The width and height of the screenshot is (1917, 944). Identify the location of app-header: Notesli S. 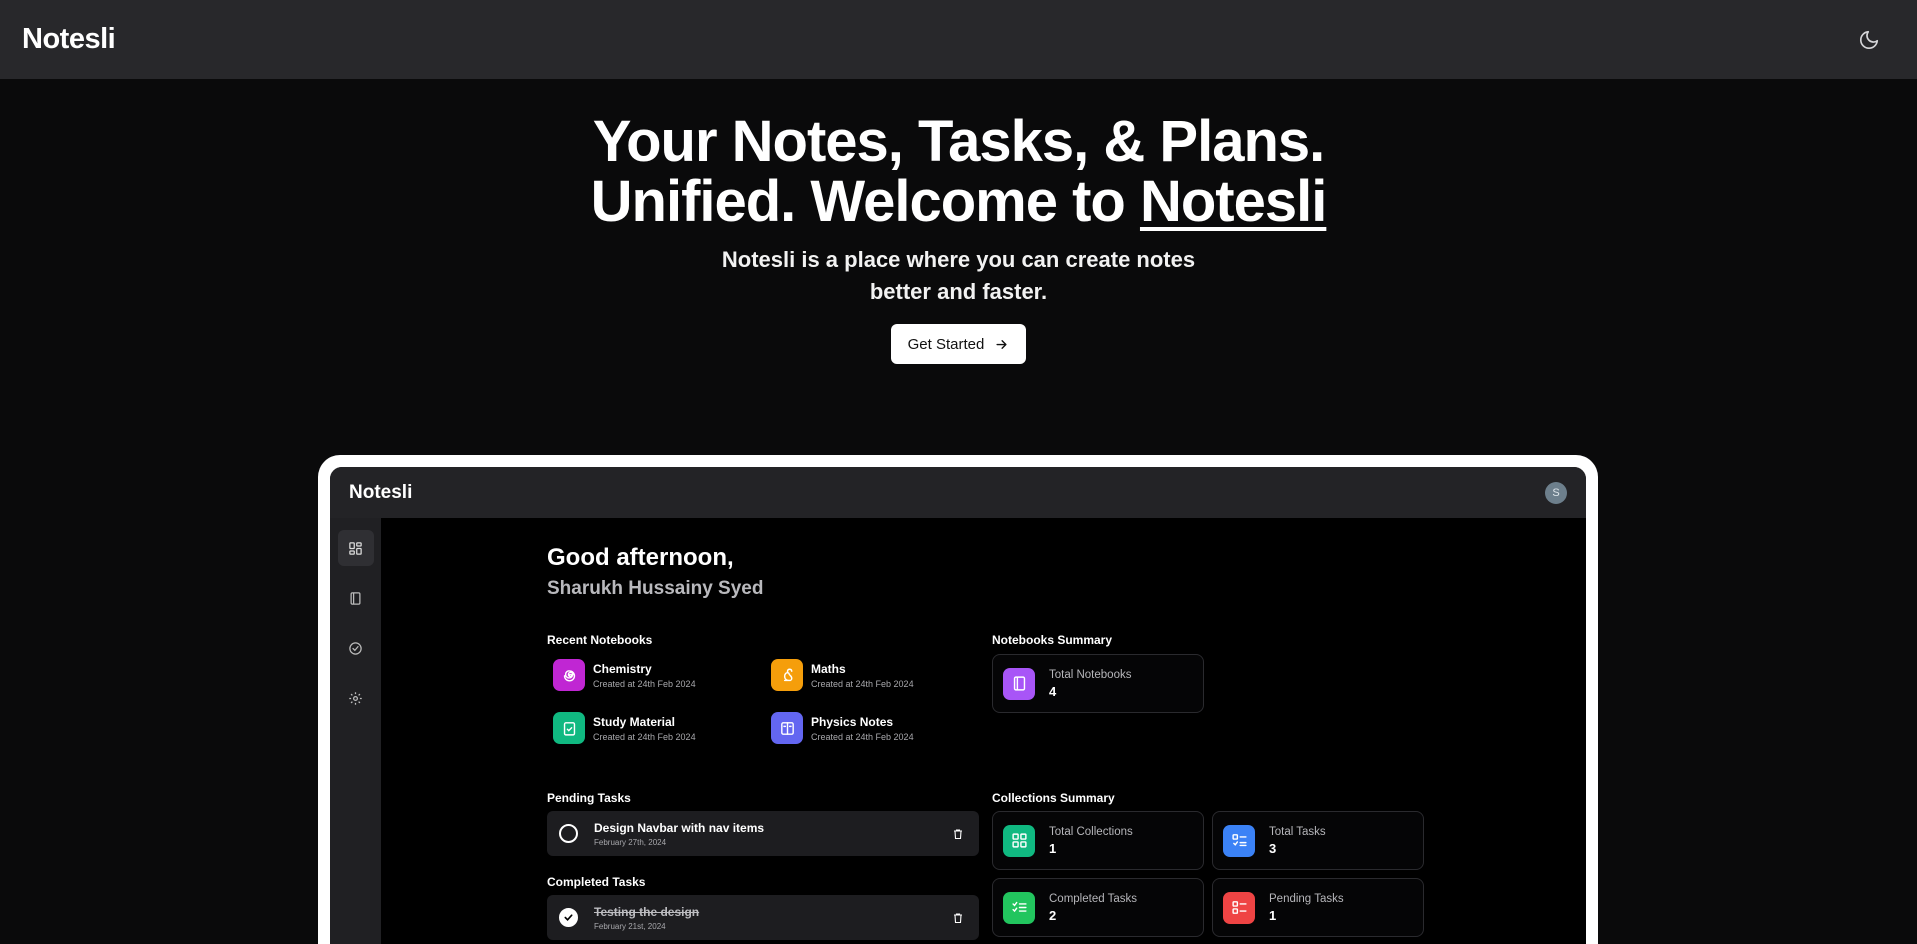
(958, 492).